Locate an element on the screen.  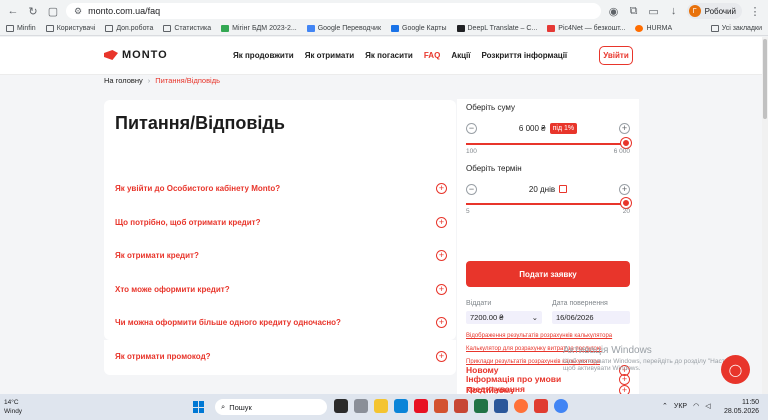
term-slider is located at coordinates (548, 204).